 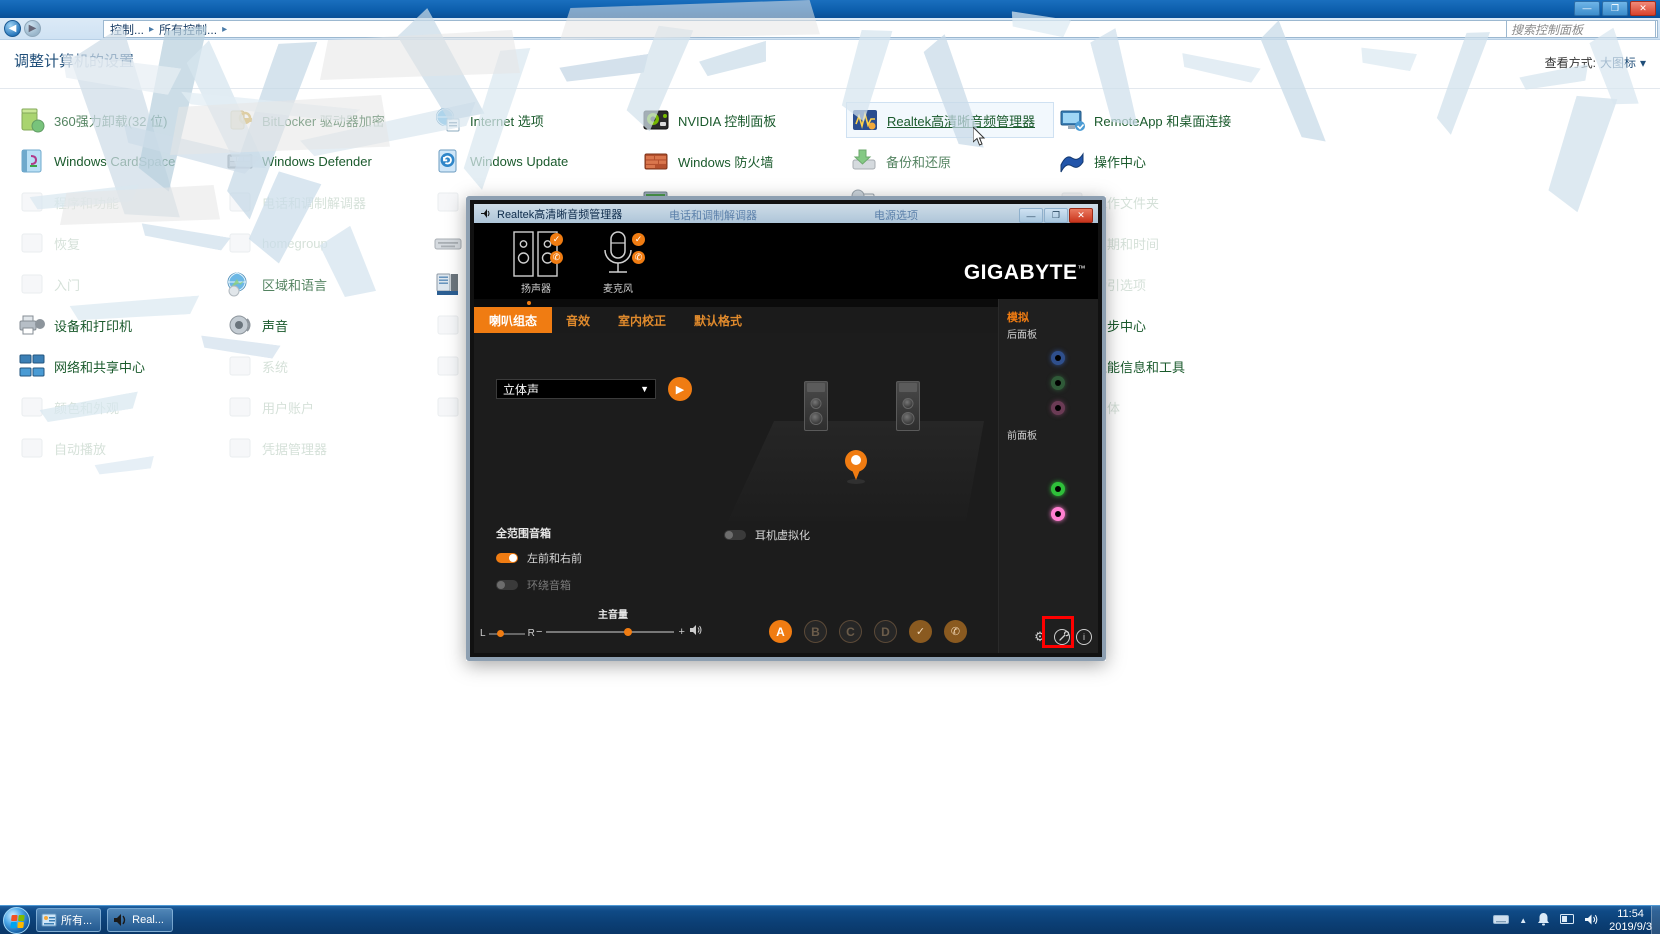 What do you see at coordinates (1501, 920) in the screenshot?
I see `keyboard-tray-icon` at bounding box center [1501, 920].